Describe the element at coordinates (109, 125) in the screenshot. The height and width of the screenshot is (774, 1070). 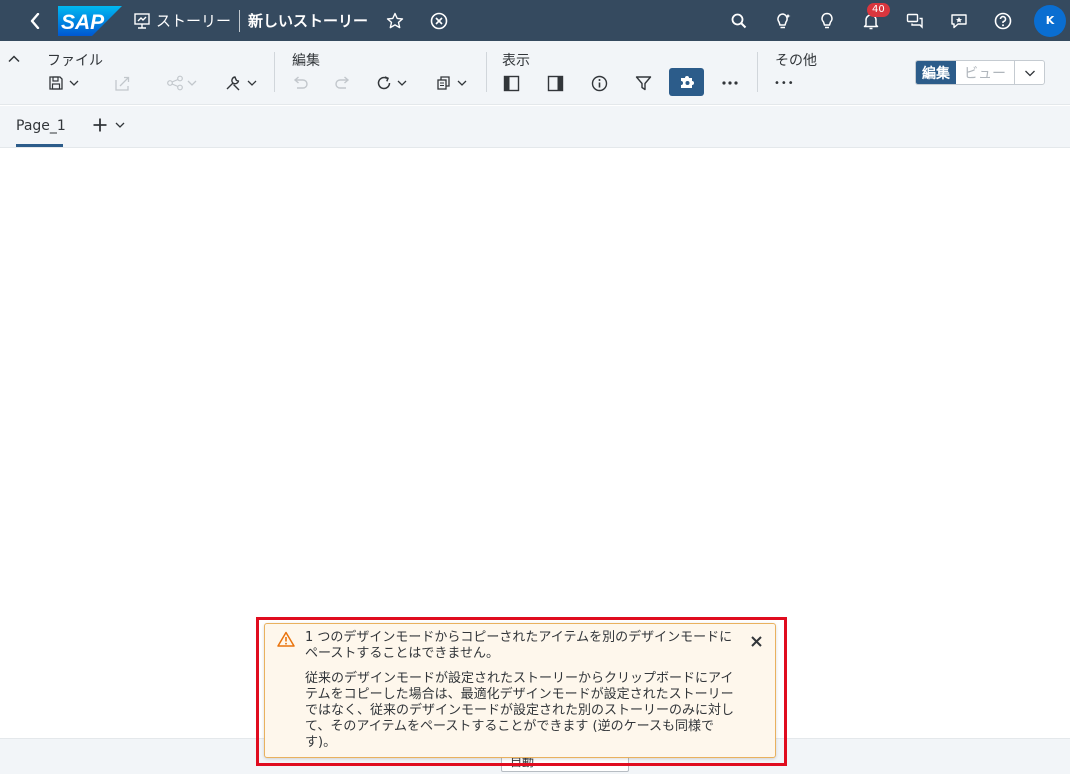
I see `add-page-button` at that location.